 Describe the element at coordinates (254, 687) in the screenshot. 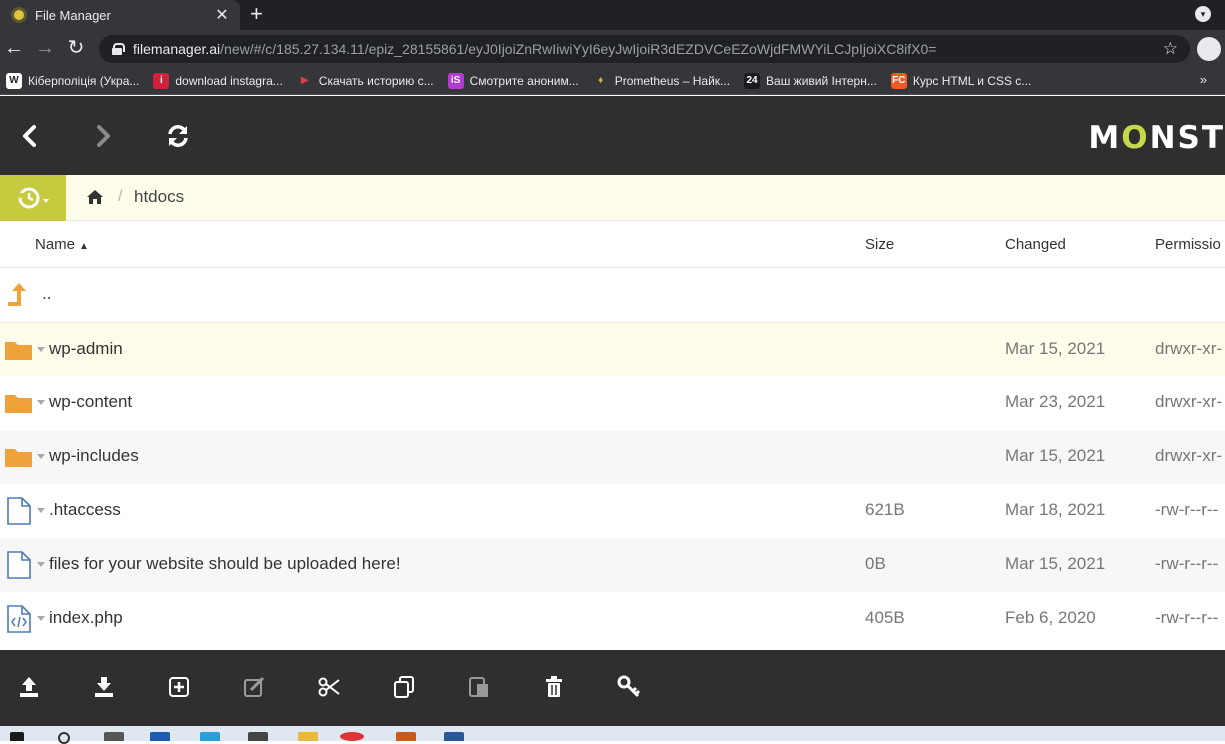

I see `rename-icon` at that location.